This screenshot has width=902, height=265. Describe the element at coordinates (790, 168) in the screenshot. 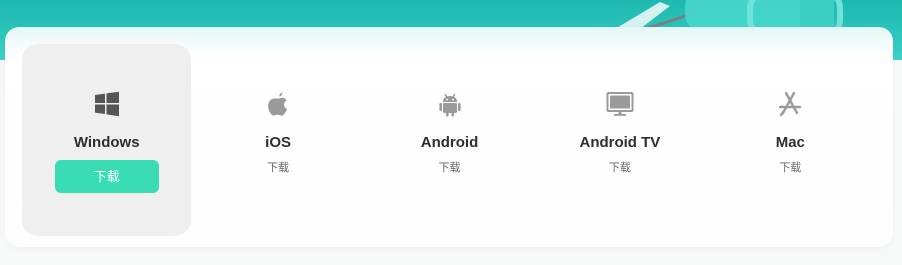

I see `download-link-mac: 下载` at that location.